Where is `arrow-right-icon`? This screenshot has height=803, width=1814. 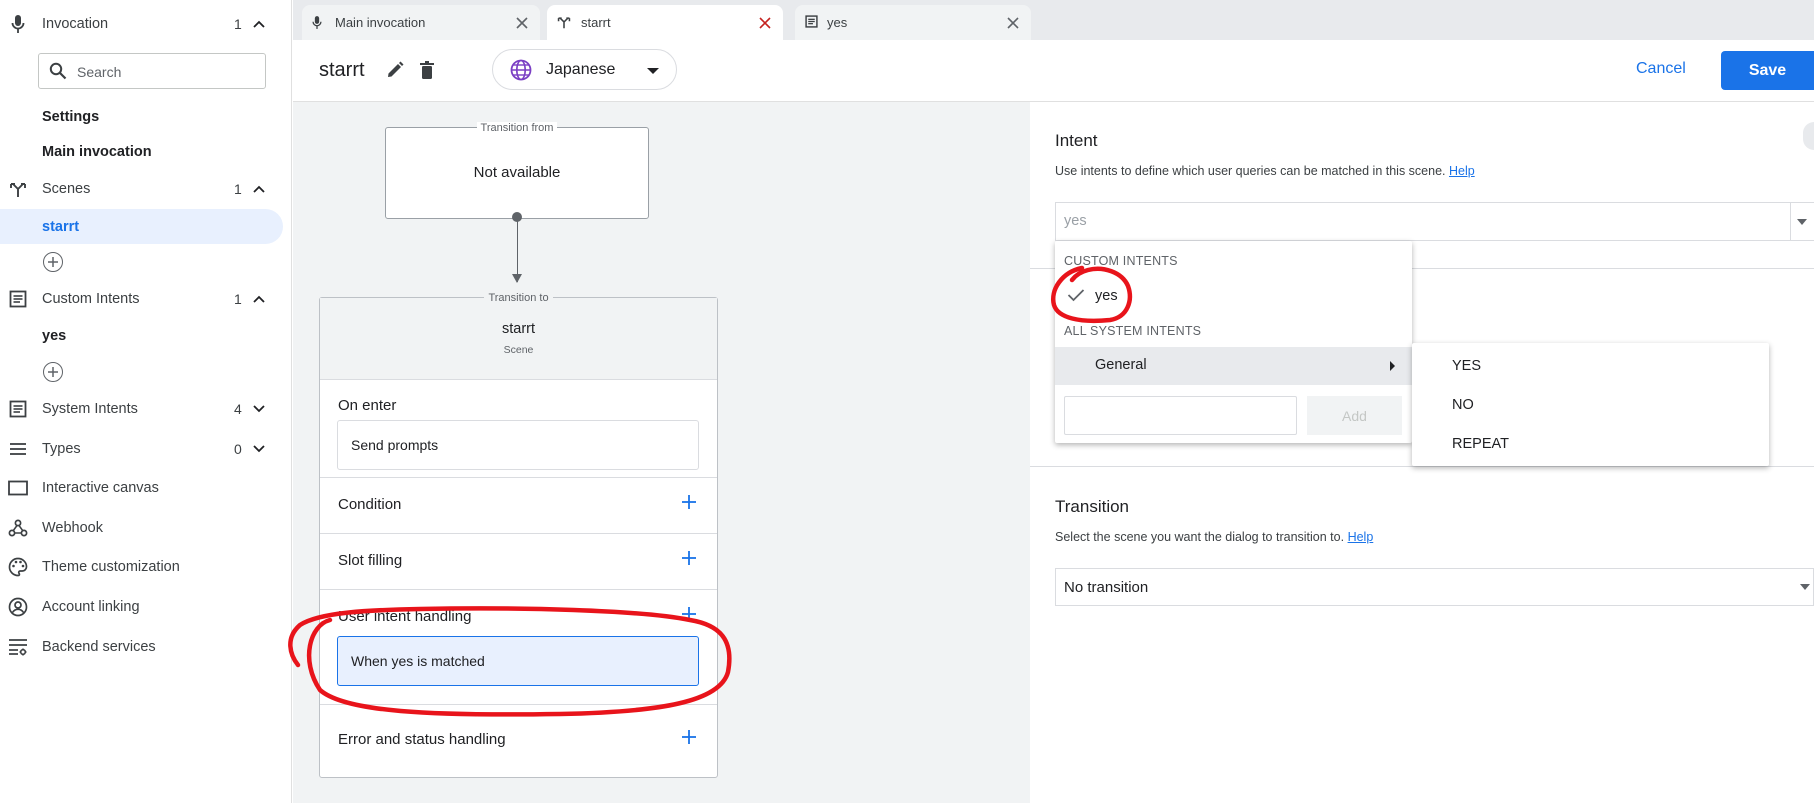
arrow-right-icon is located at coordinates (1392, 366).